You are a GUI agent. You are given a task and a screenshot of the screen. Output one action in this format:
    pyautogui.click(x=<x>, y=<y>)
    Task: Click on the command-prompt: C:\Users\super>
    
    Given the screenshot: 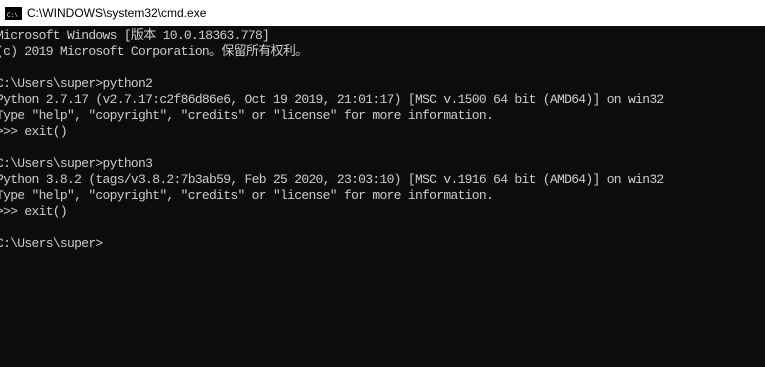 What is the action you would take?
    pyautogui.click(x=382, y=244)
    